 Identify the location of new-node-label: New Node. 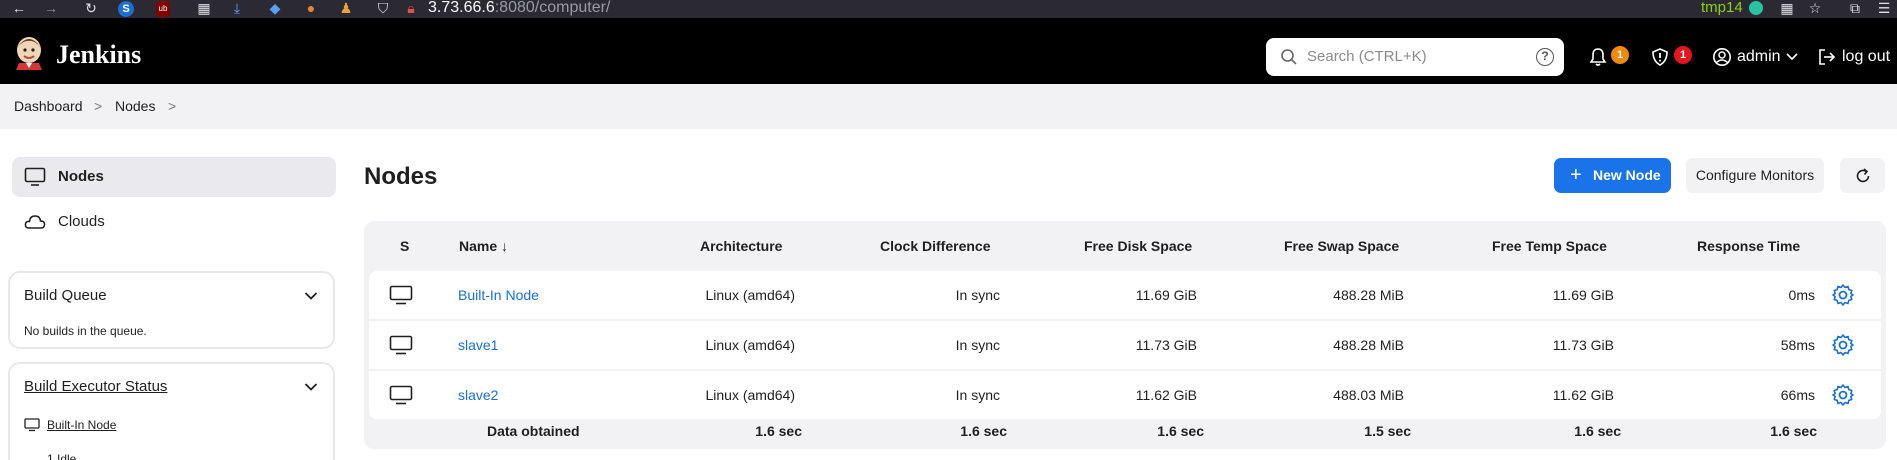
(1627, 175).